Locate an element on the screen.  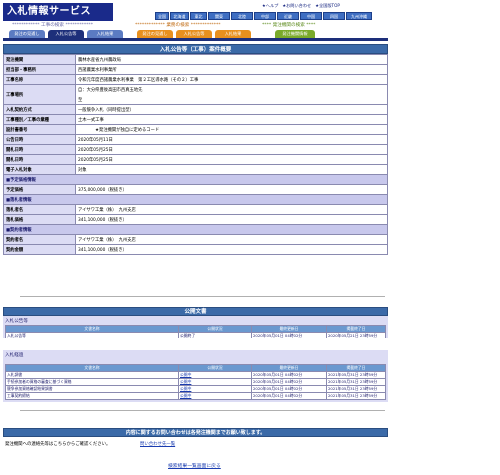
category-gyomu: ************* 業務の検索 ************* is located at coordinates (178, 25).